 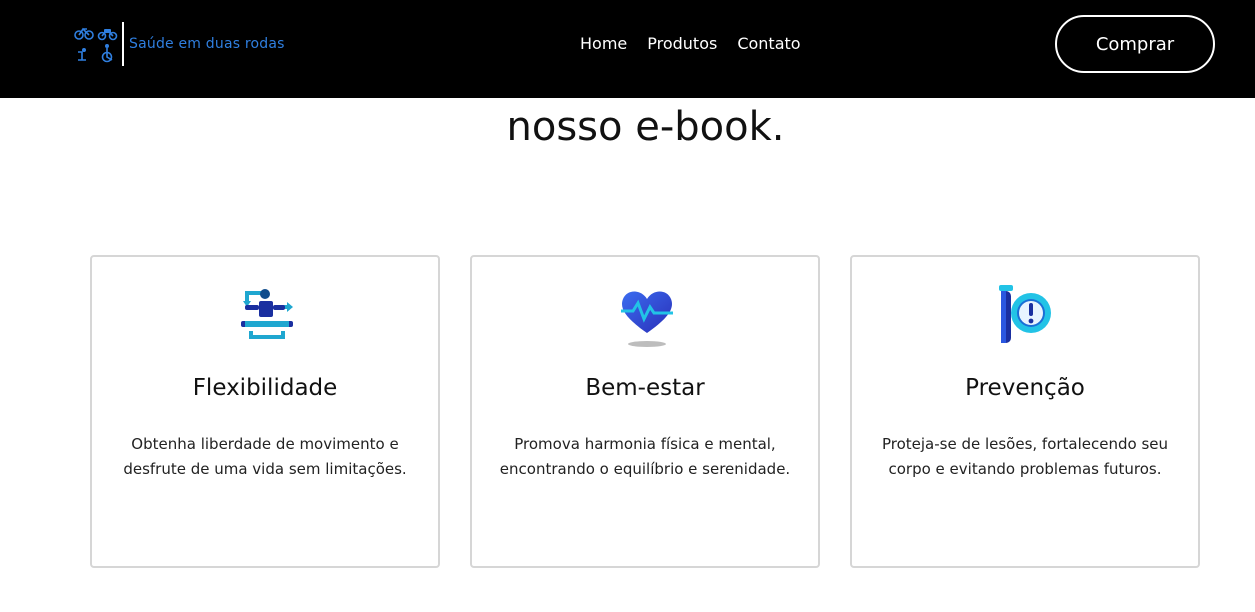 What do you see at coordinates (96, 44) in the screenshot?
I see `bikes-logo-icon` at bounding box center [96, 44].